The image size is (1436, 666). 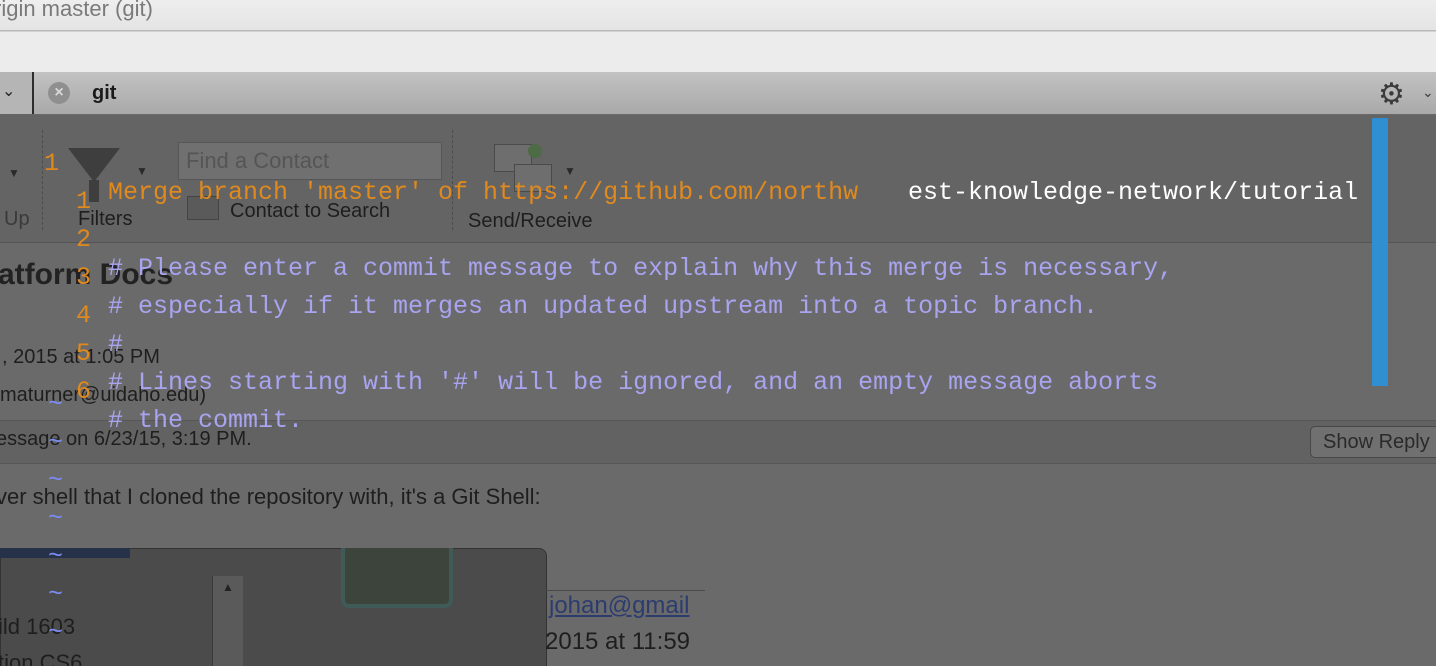 I want to click on editor-line: 4 #, so click(x=78, y=315).